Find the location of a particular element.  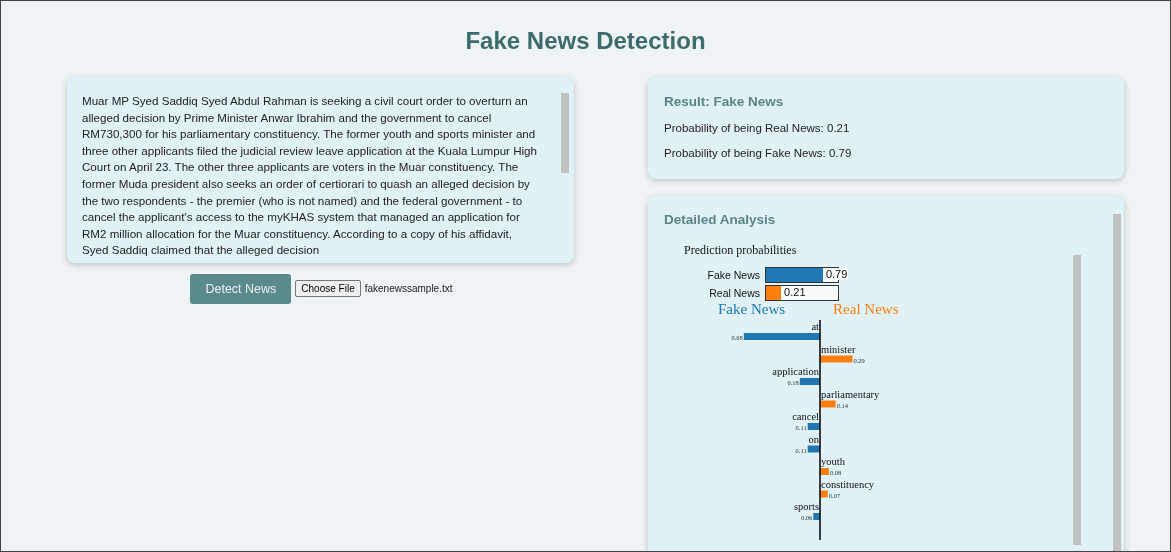

probabilities-title: Prediction probabilities is located at coordinates (741, 250).